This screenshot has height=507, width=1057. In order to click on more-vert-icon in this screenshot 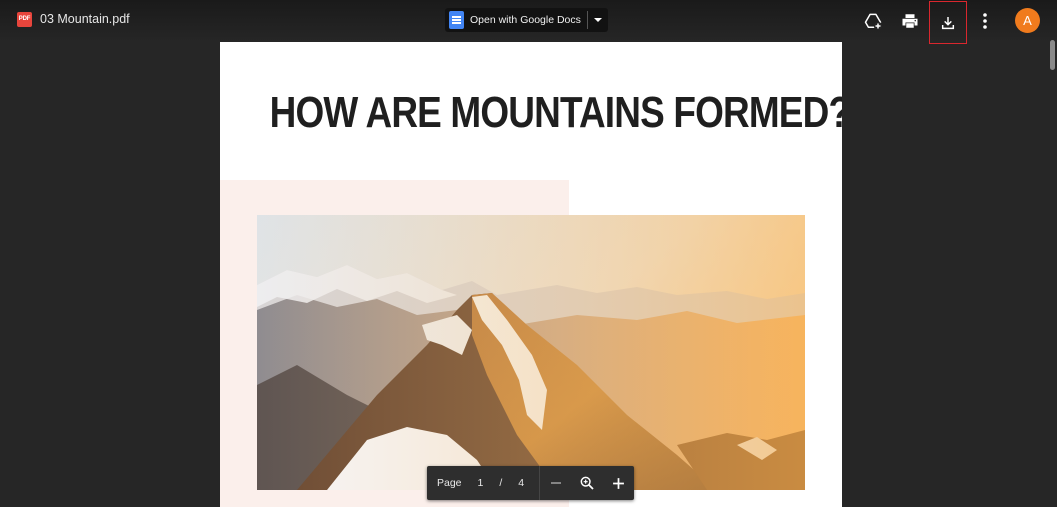, I will do `click(985, 21)`.